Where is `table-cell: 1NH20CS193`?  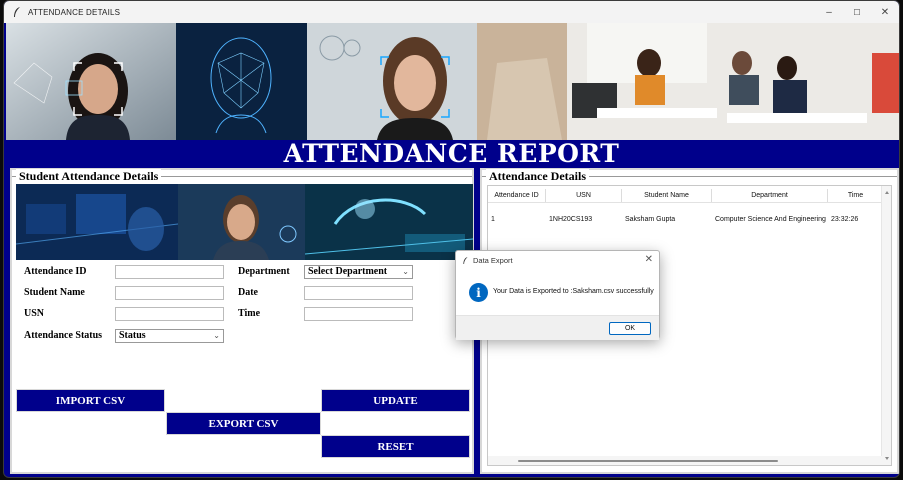
table-cell: 1NH20CS193 is located at coordinates (571, 219).